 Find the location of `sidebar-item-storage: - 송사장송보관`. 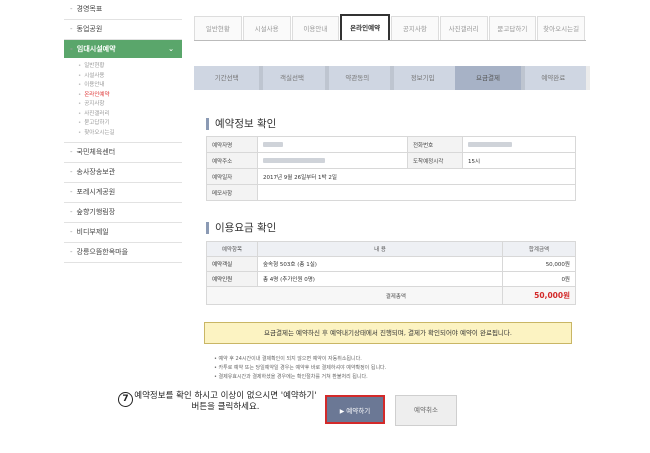

sidebar-item-storage: - 송사장송보관 is located at coordinates (123, 173).